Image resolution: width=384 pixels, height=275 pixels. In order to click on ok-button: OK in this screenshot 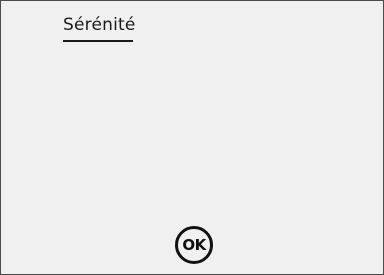, I will do `click(194, 245)`.